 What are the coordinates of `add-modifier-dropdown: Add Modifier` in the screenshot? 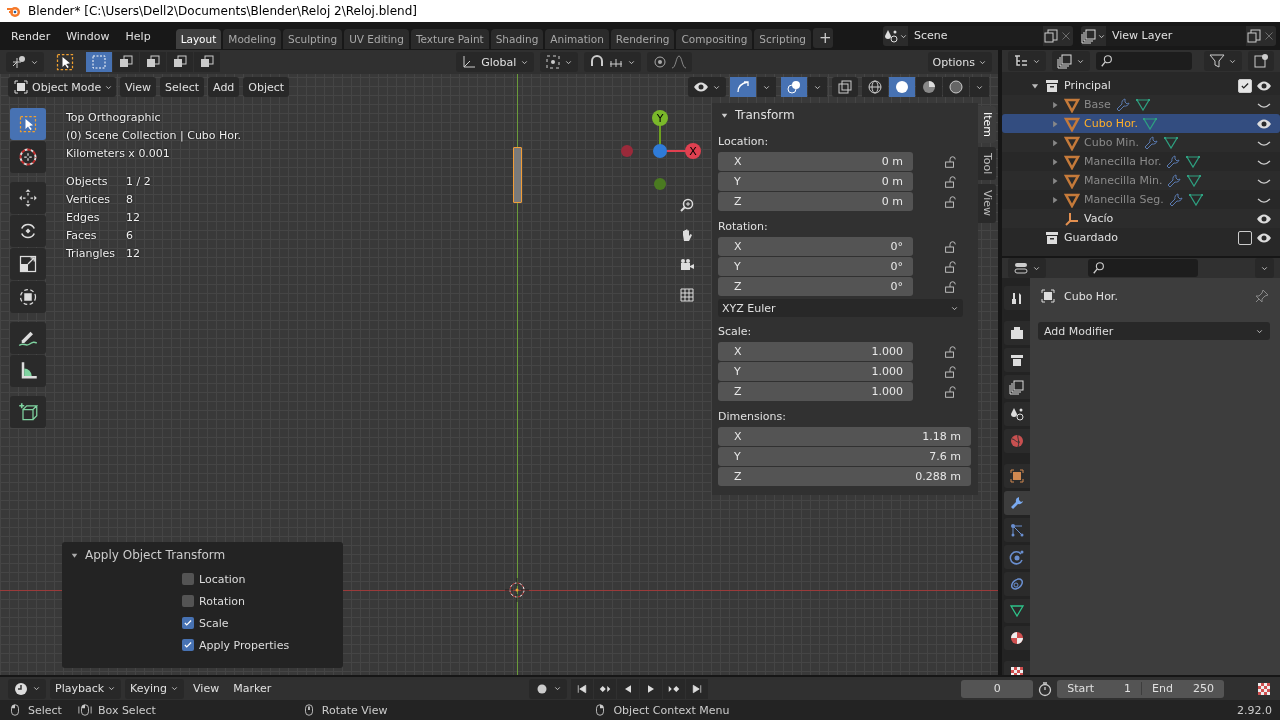 It's located at (1154, 331).